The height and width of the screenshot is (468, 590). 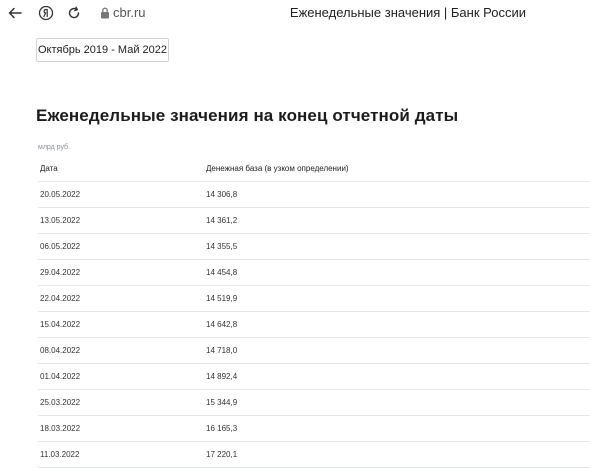 I want to click on cell-date: 11.03.2022, so click(x=60, y=454).